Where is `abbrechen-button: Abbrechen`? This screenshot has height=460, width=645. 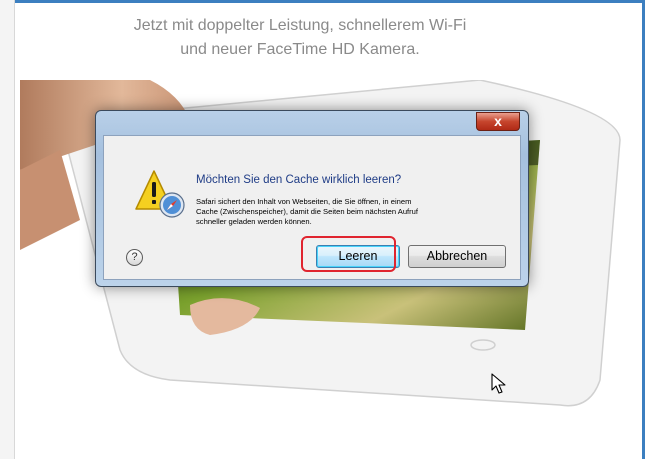 abbrechen-button: Abbrechen is located at coordinates (457, 256).